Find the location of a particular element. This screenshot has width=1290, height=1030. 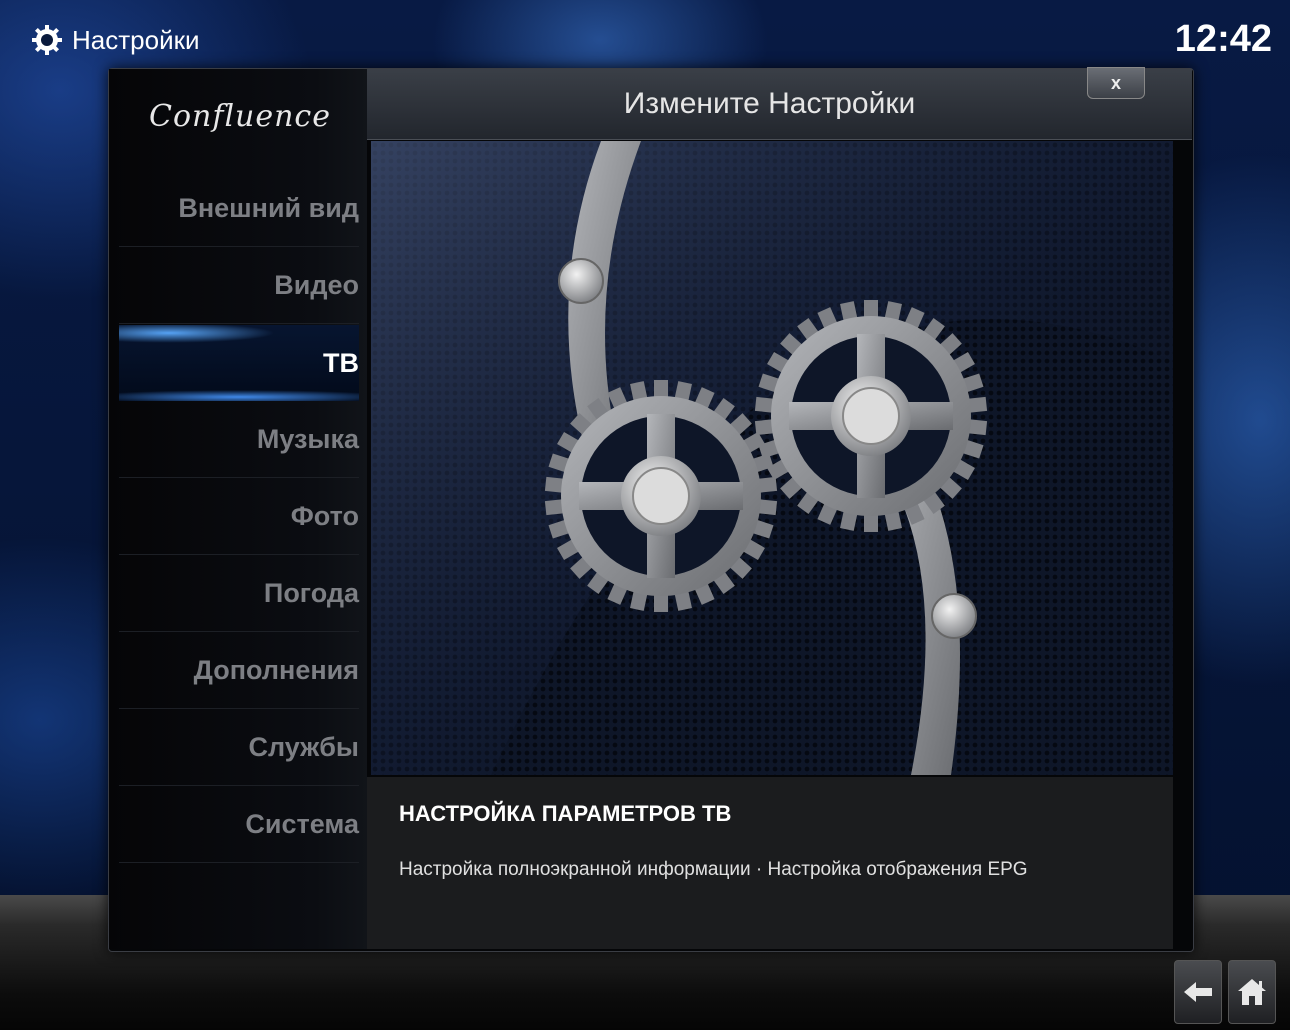

sidebar-item: ТВ is located at coordinates (239, 363).